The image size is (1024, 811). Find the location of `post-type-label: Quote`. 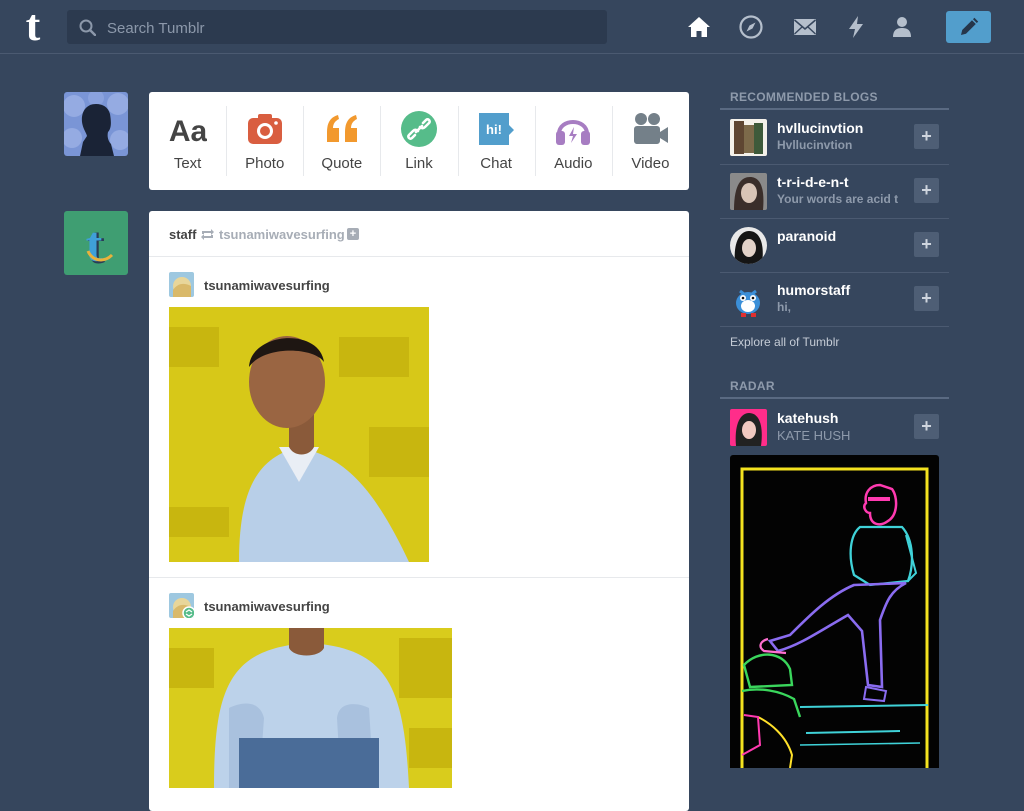

post-type-label: Quote is located at coordinates (342, 163).